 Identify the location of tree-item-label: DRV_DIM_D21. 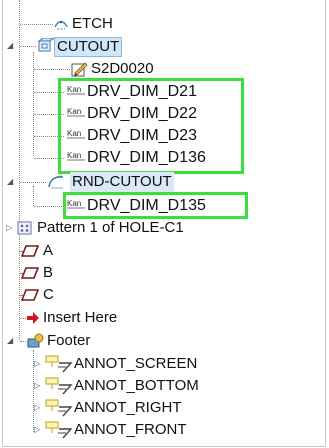
(142, 91).